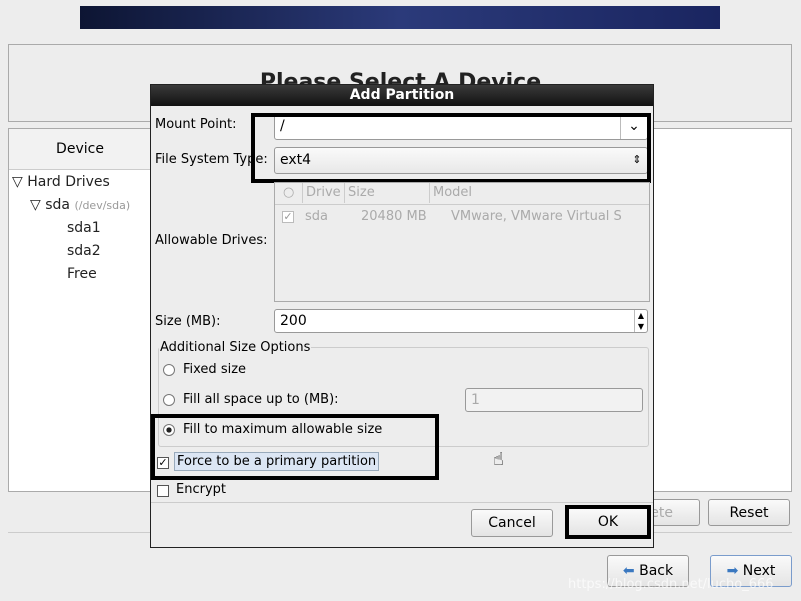  What do you see at coordinates (671, 584) in the screenshot?
I see `watermark: https://blog.csdn.net/lucho_666` at bounding box center [671, 584].